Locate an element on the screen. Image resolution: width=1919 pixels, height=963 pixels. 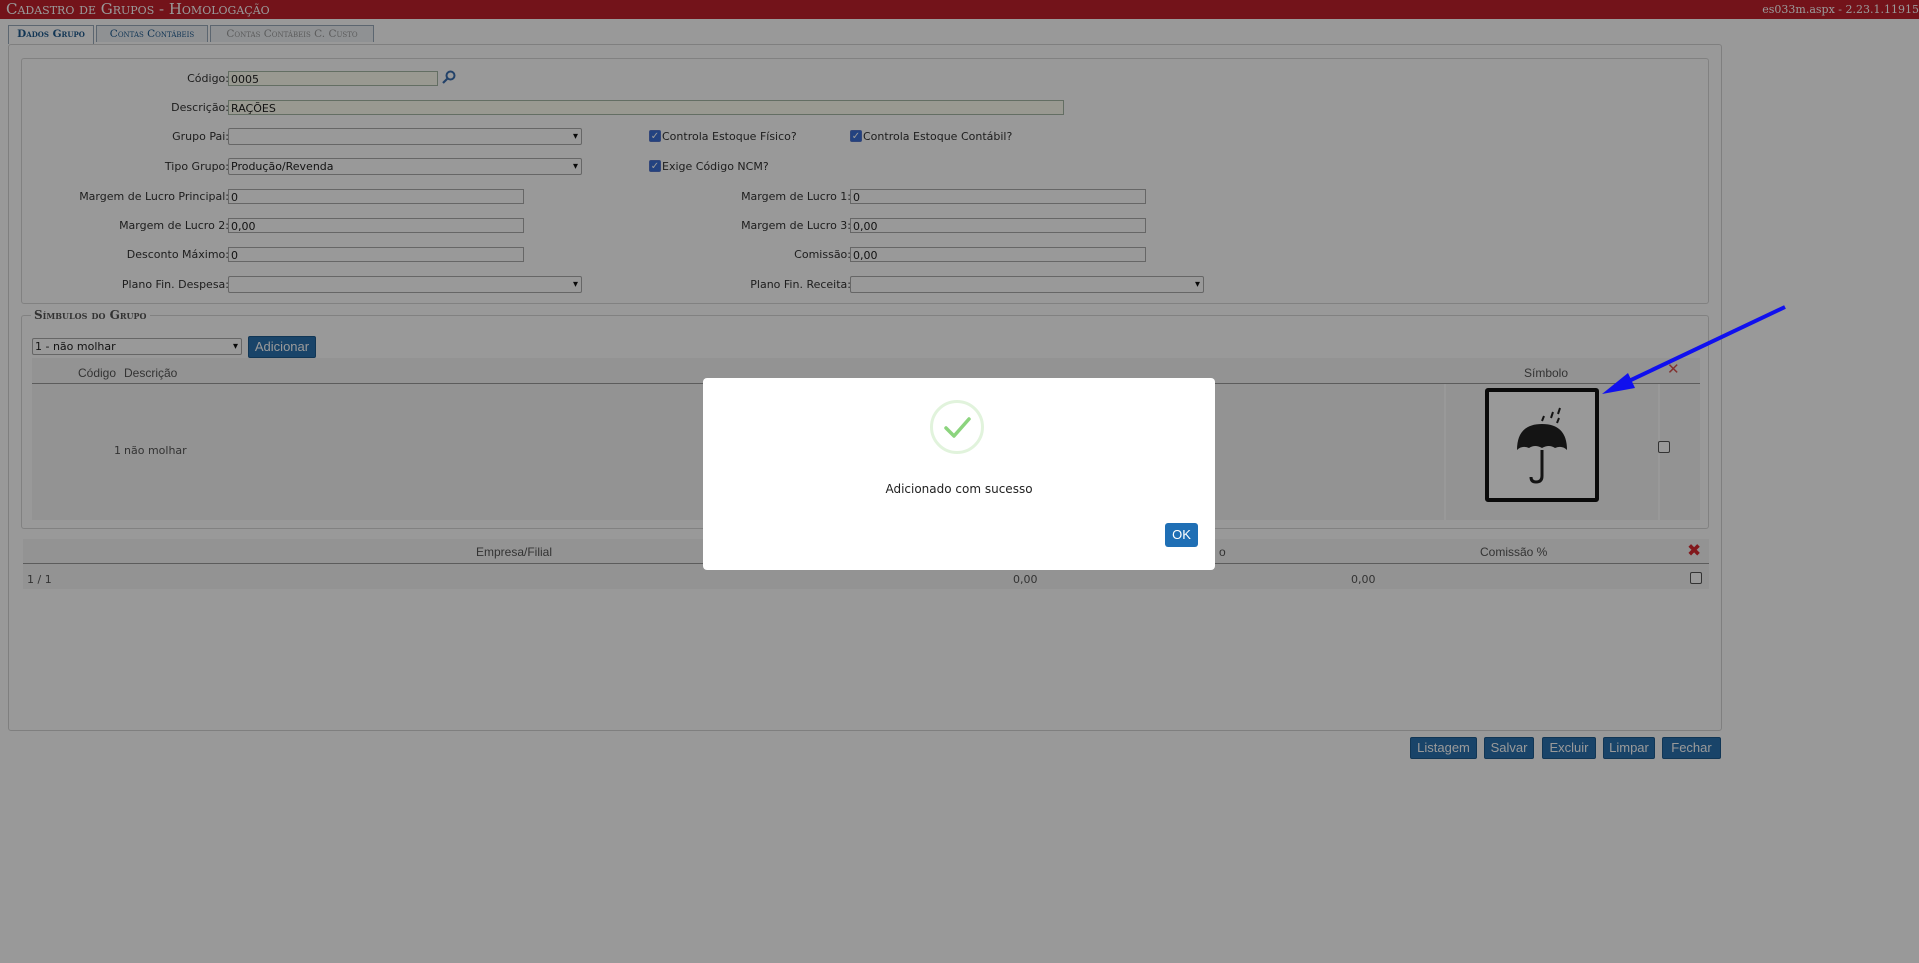
success-dialog: Adicionado com sucesso OK is located at coordinates (959, 474).